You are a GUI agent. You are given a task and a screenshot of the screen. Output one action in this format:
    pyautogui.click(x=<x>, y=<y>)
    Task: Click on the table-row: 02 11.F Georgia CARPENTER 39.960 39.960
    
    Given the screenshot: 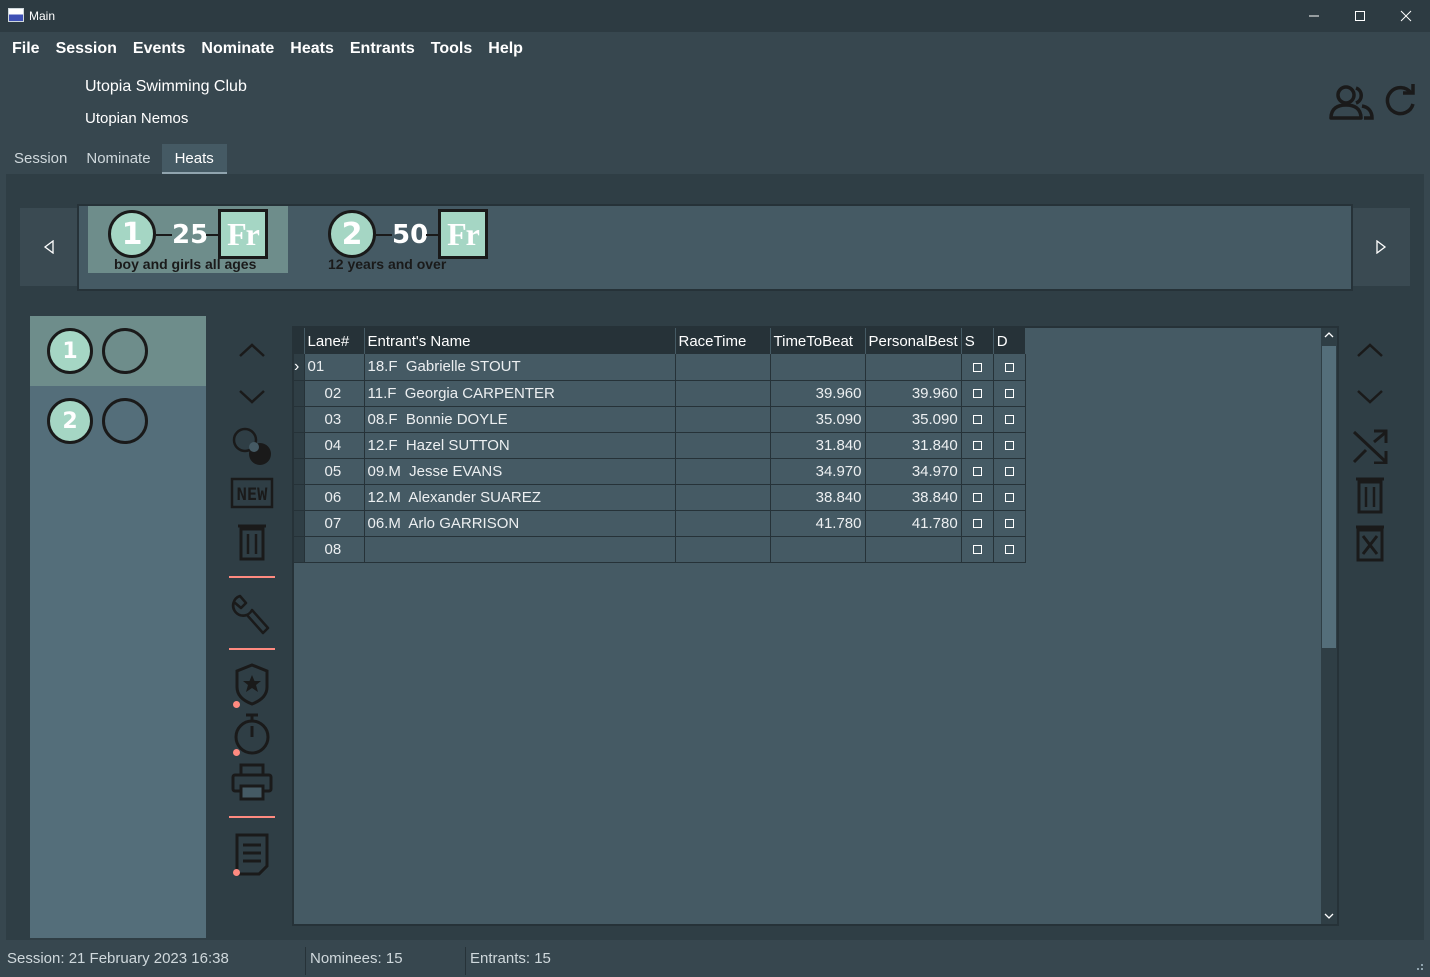 What is the action you would take?
    pyautogui.click(x=660, y=393)
    